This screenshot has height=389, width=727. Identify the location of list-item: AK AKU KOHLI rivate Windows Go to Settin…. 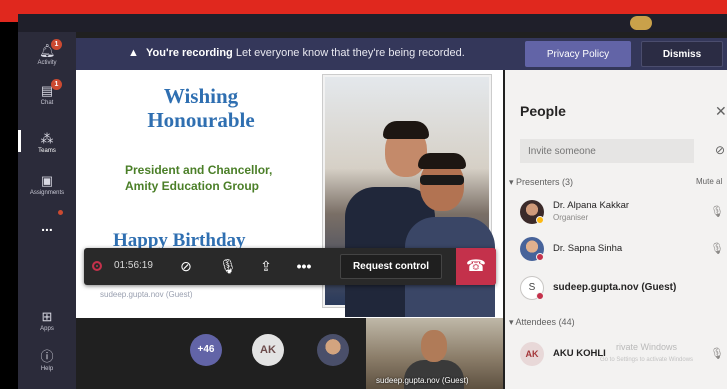
(623, 354).